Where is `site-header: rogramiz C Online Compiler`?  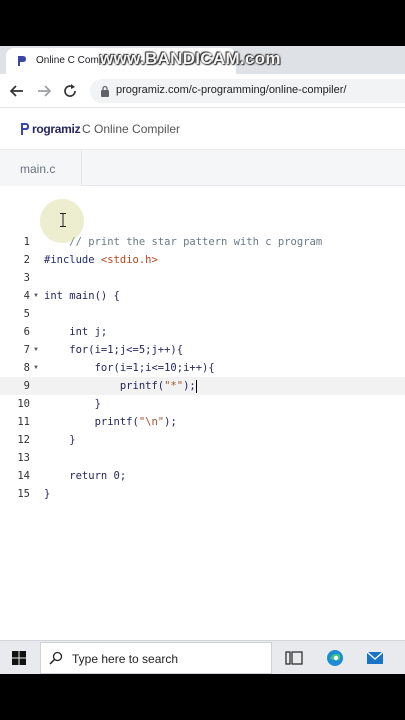
site-header: rogramiz C Online Compiler is located at coordinates (202, 129).